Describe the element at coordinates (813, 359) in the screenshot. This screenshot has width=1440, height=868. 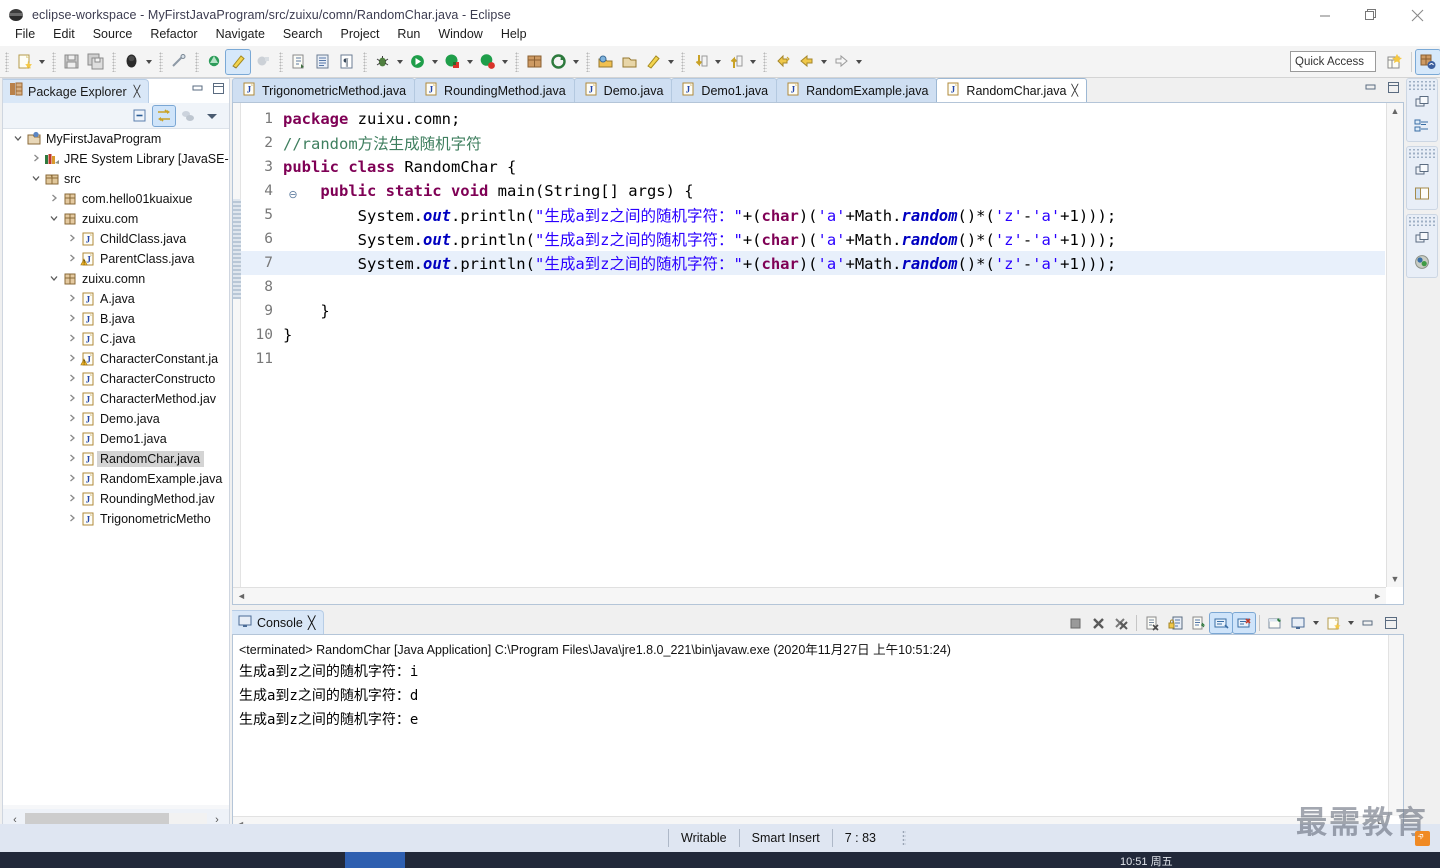
I see `code-line: 11` at that location.